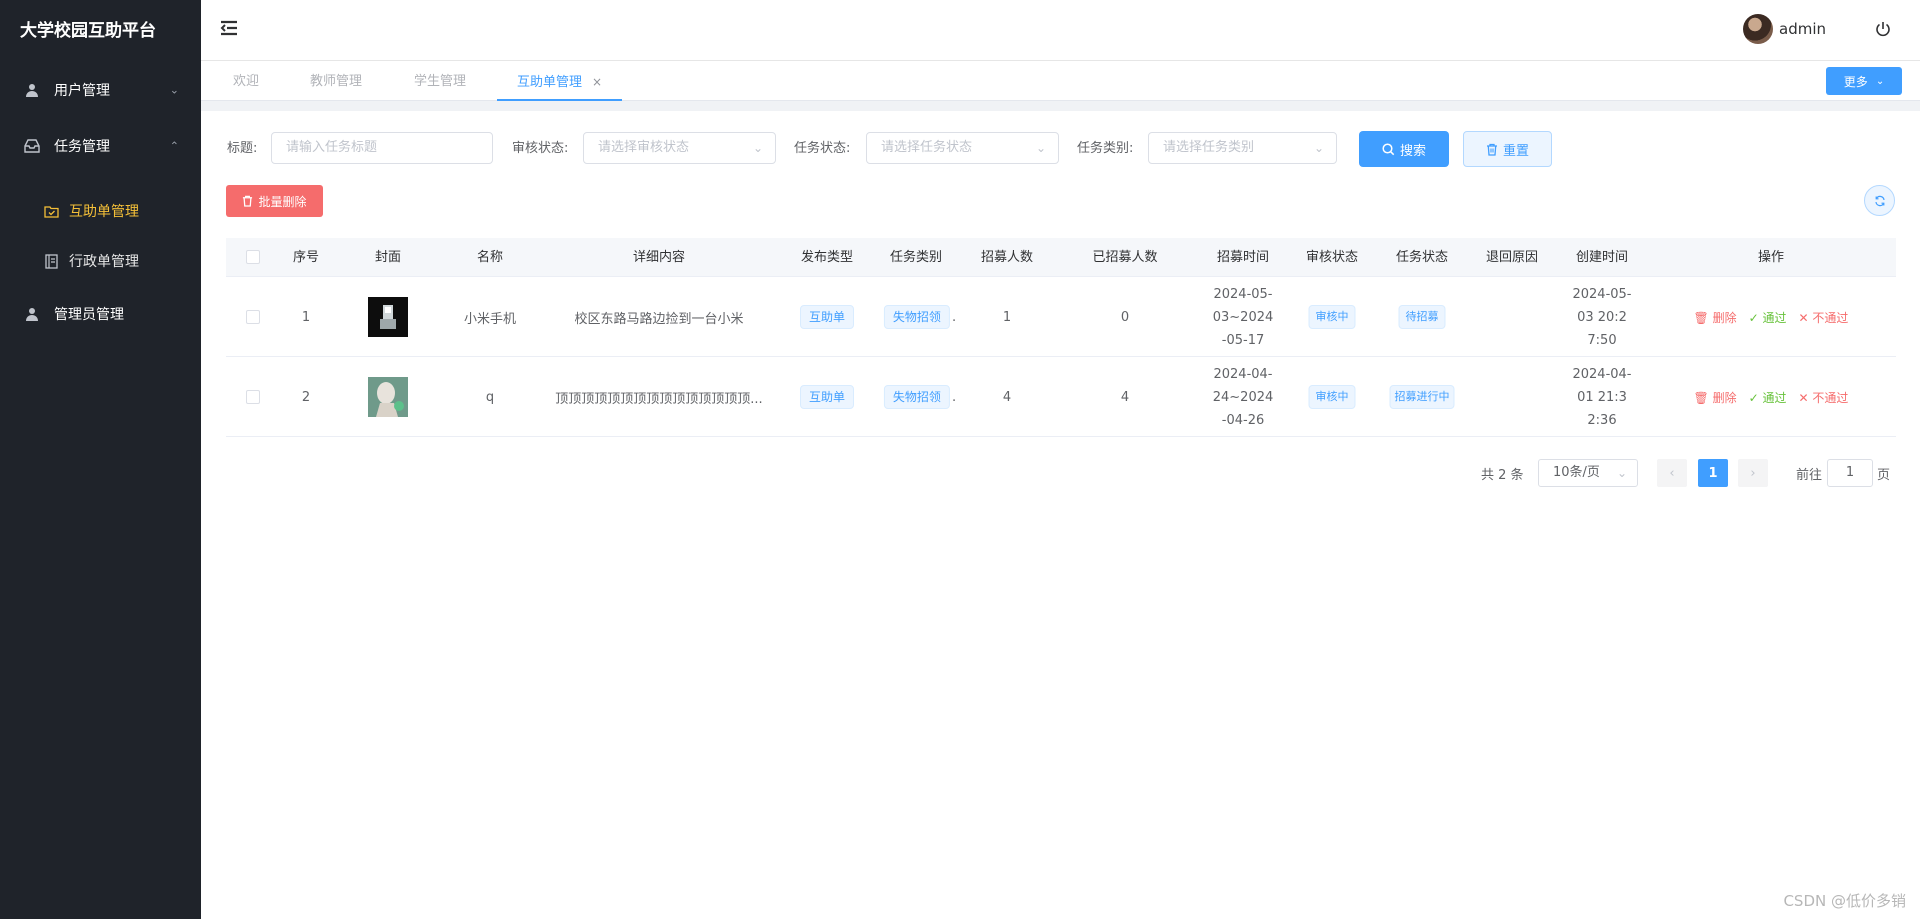  Describe the element at coordinates (242, 148) in the screenshot. I see `title-filter-label: 标题:` at that location.